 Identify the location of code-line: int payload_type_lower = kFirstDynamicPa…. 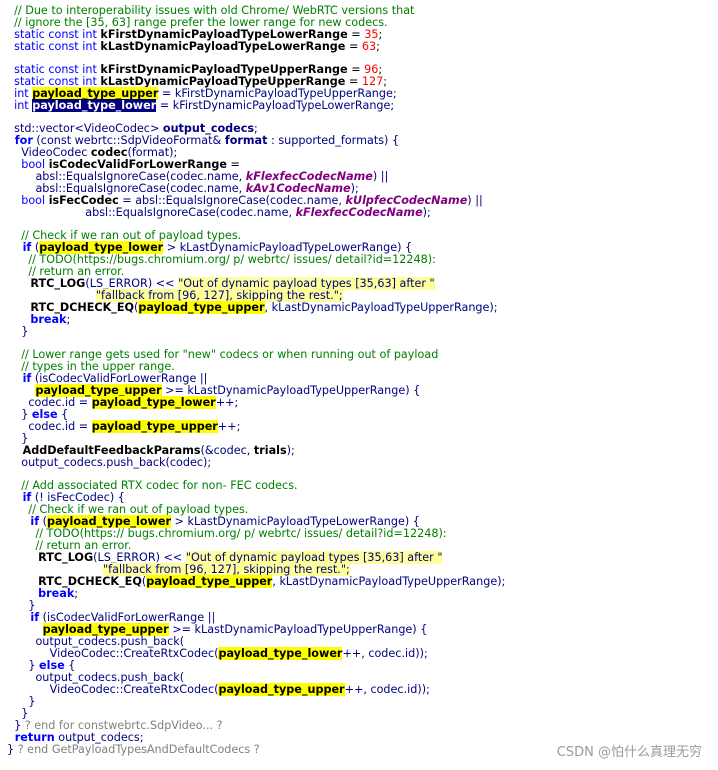
(362, 105).